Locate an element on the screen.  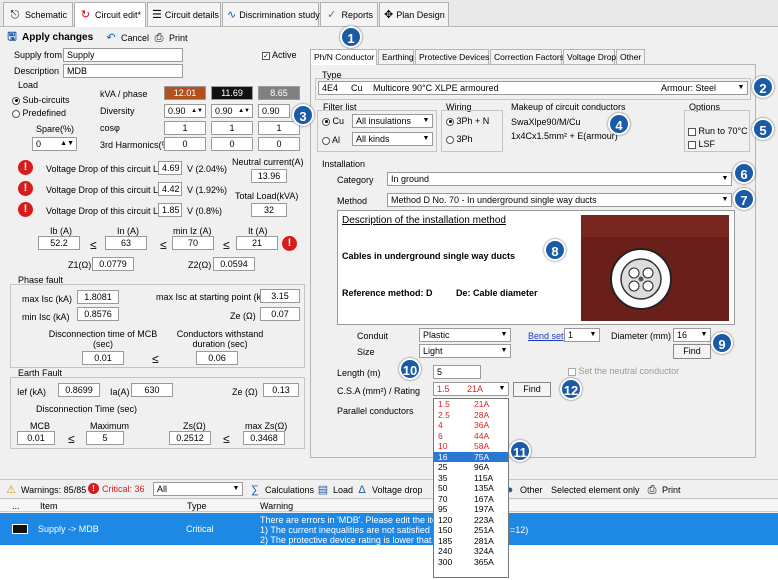
warnings-button: ⚠ Warnings: 85/85 is located at coordinates (45, 490).